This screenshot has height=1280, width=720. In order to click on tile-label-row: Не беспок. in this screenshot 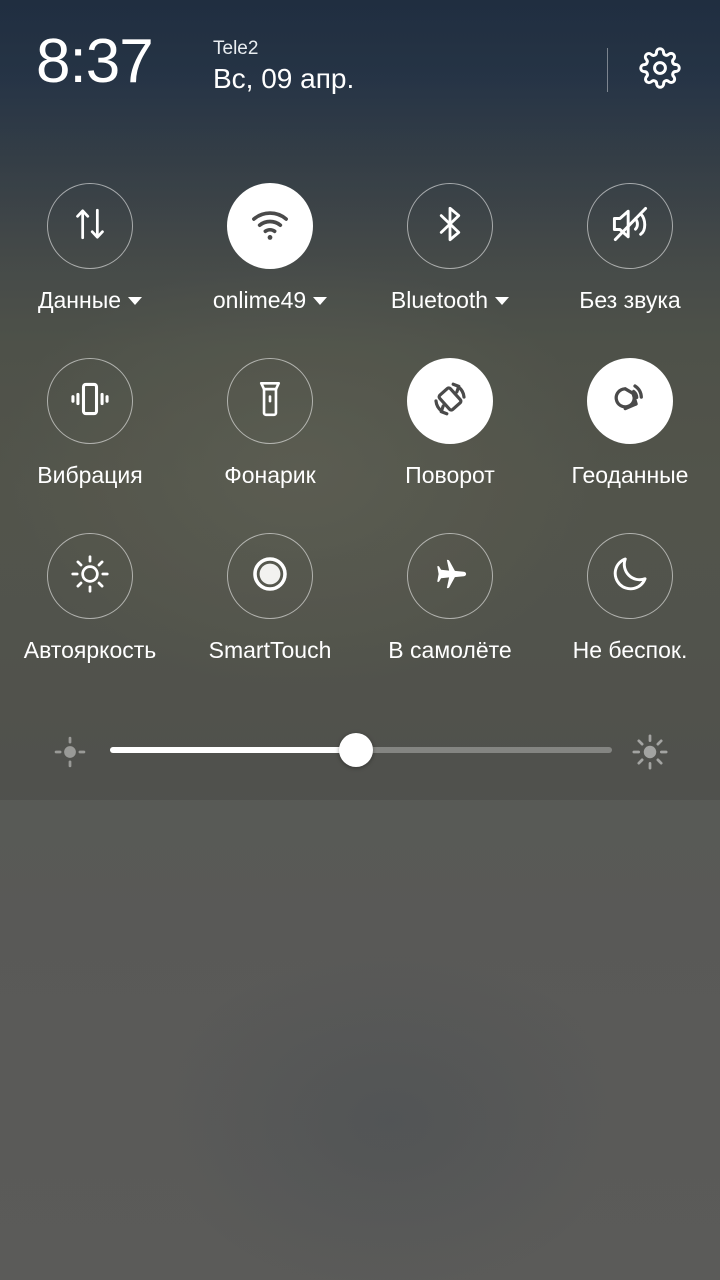, I will do `click(630, 650)`.